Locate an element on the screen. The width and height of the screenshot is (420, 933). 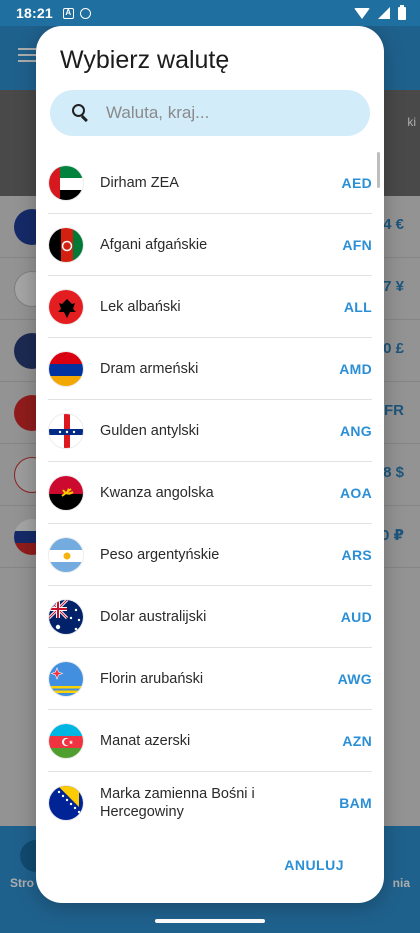
signal-icon is located at coordinates (384, 13).